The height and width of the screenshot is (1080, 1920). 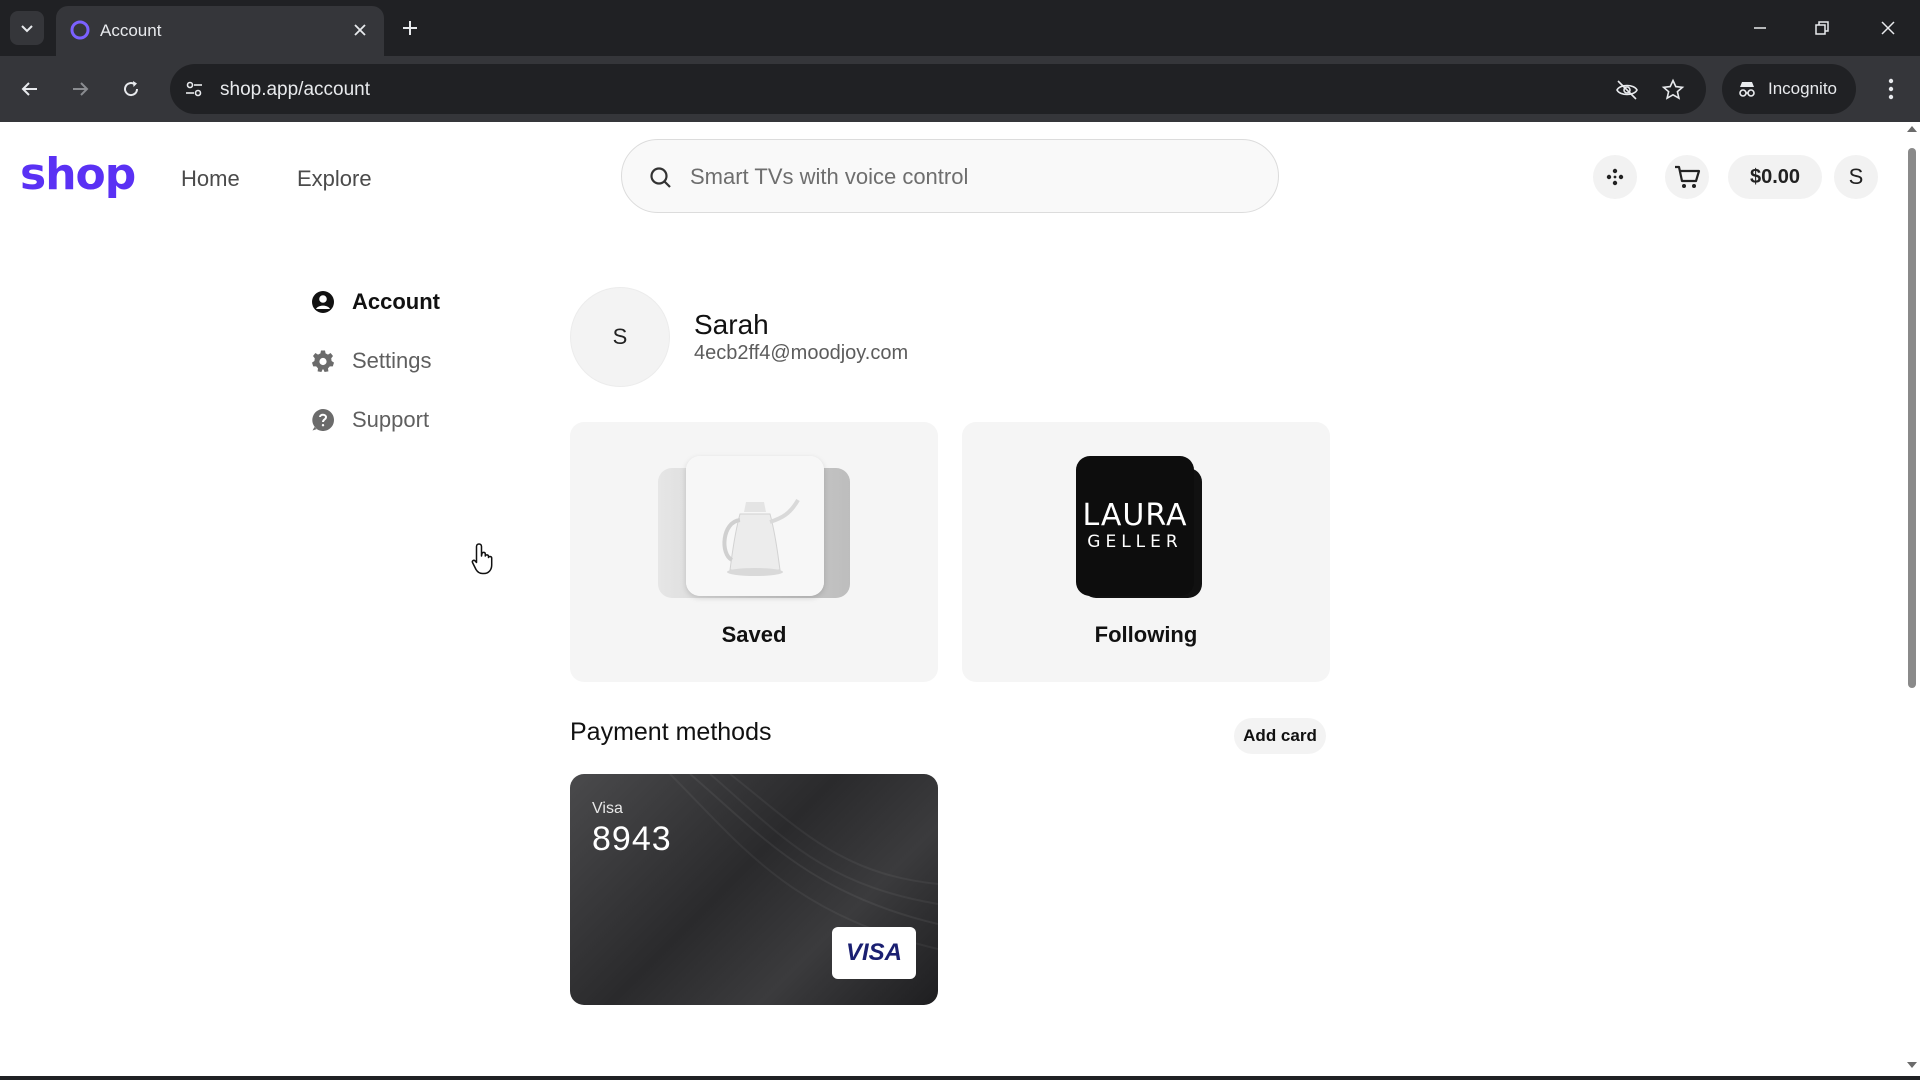 I want to click on visa-logo-badge: VISA, so click(x=874, y=953).